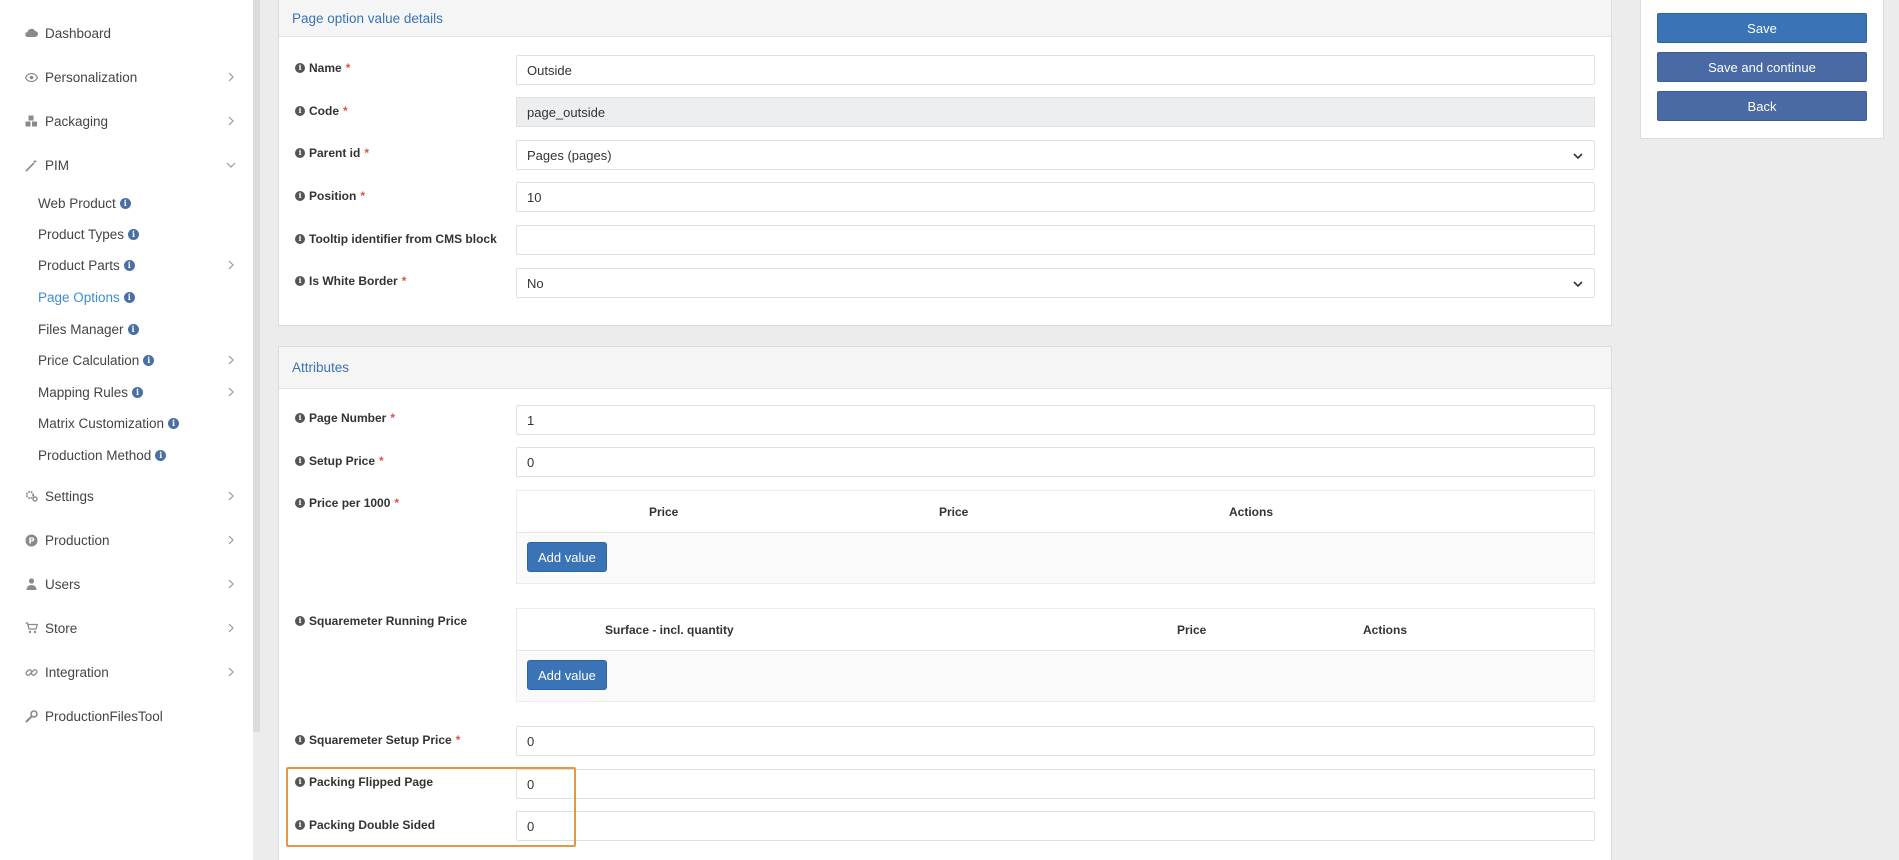 Image resolution: width=1899 pixels, height=860 pixels. I want to click on sqm-setup-price-input: 0, so click(1055, 741).